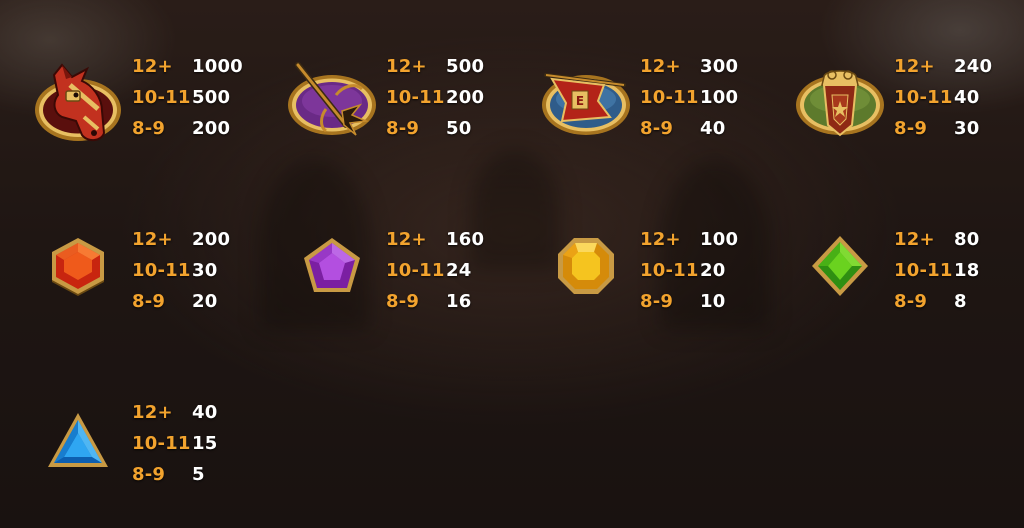 The height and width of the screenshot is (528, 1024). I want to click on pay-row: 8-9 40, so click(715, 129).